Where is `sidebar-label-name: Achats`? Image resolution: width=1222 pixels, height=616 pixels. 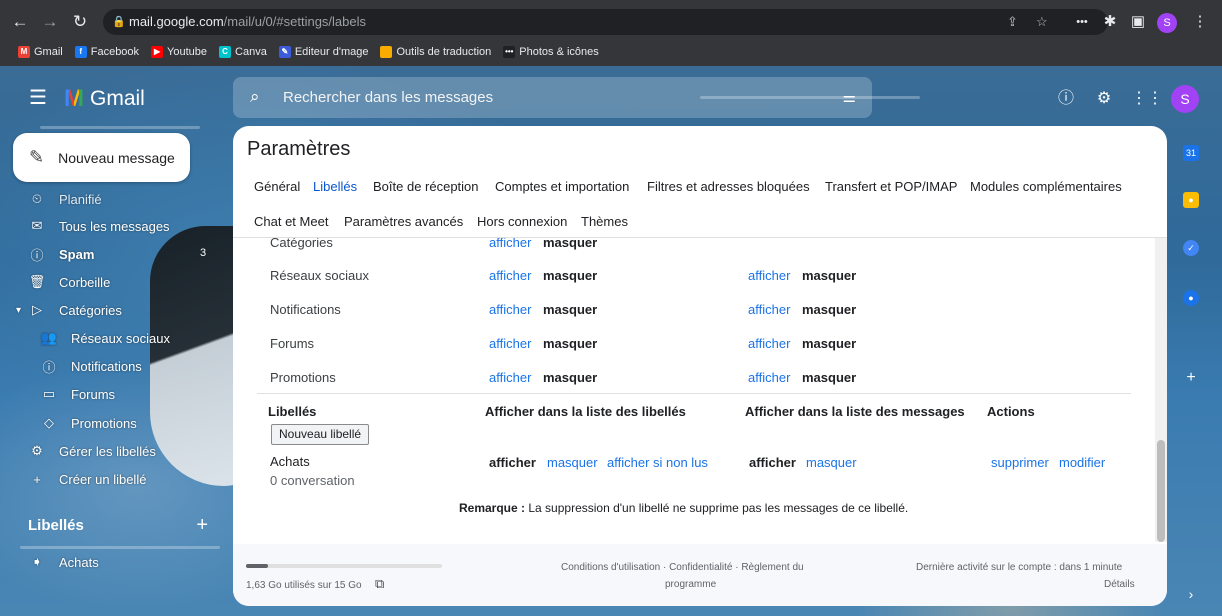 sidebar-label-name: Achats is located at coordinates (79, 562).